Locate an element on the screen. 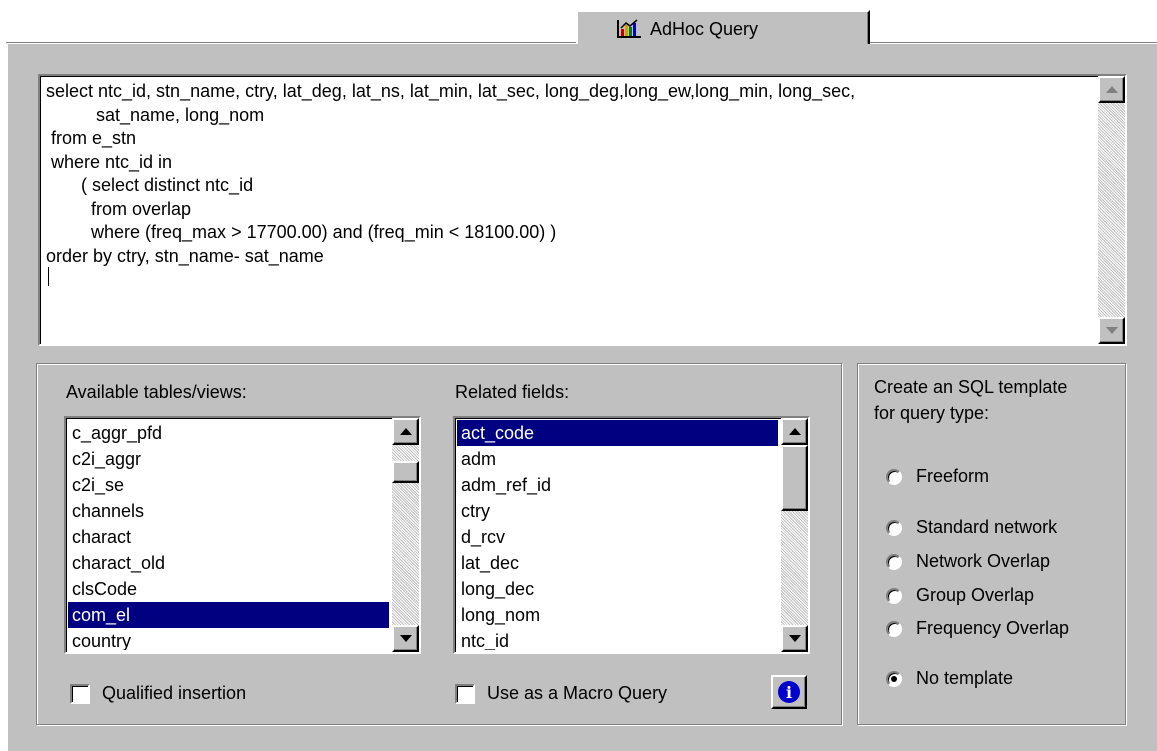 This screenshot has height=751, width=1157. list-item: d_rcv is located at coordinates (617, 537).